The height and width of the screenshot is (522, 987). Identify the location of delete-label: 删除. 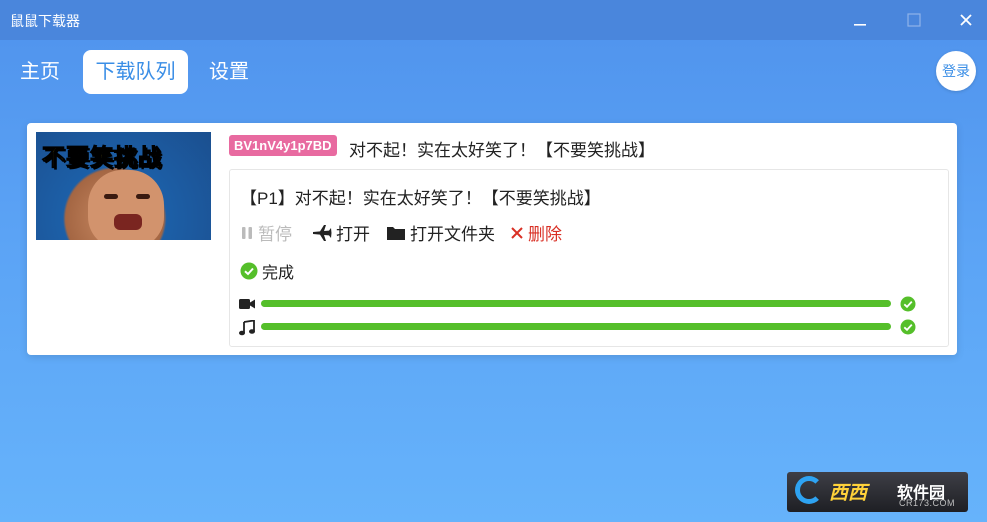
(545, 234).